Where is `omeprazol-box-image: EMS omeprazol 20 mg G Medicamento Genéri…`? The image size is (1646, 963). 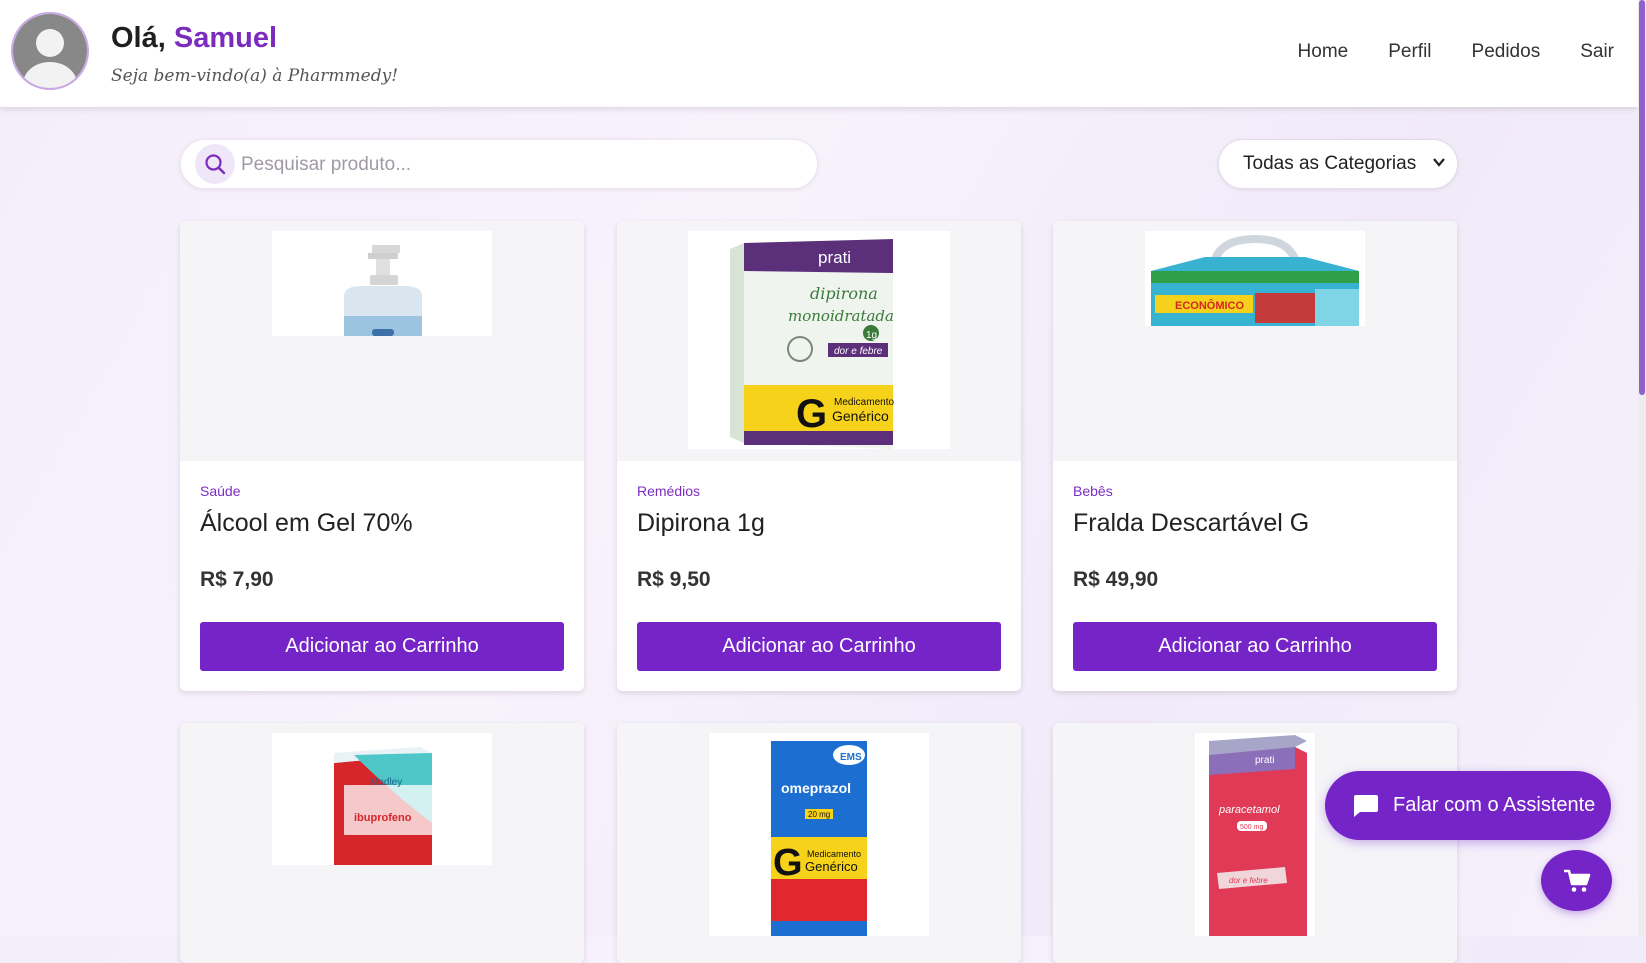 omeprazol-box-image: EMS omeprazol 20 mg G Medicamento Genéri… is located at coordinates (819, 838).